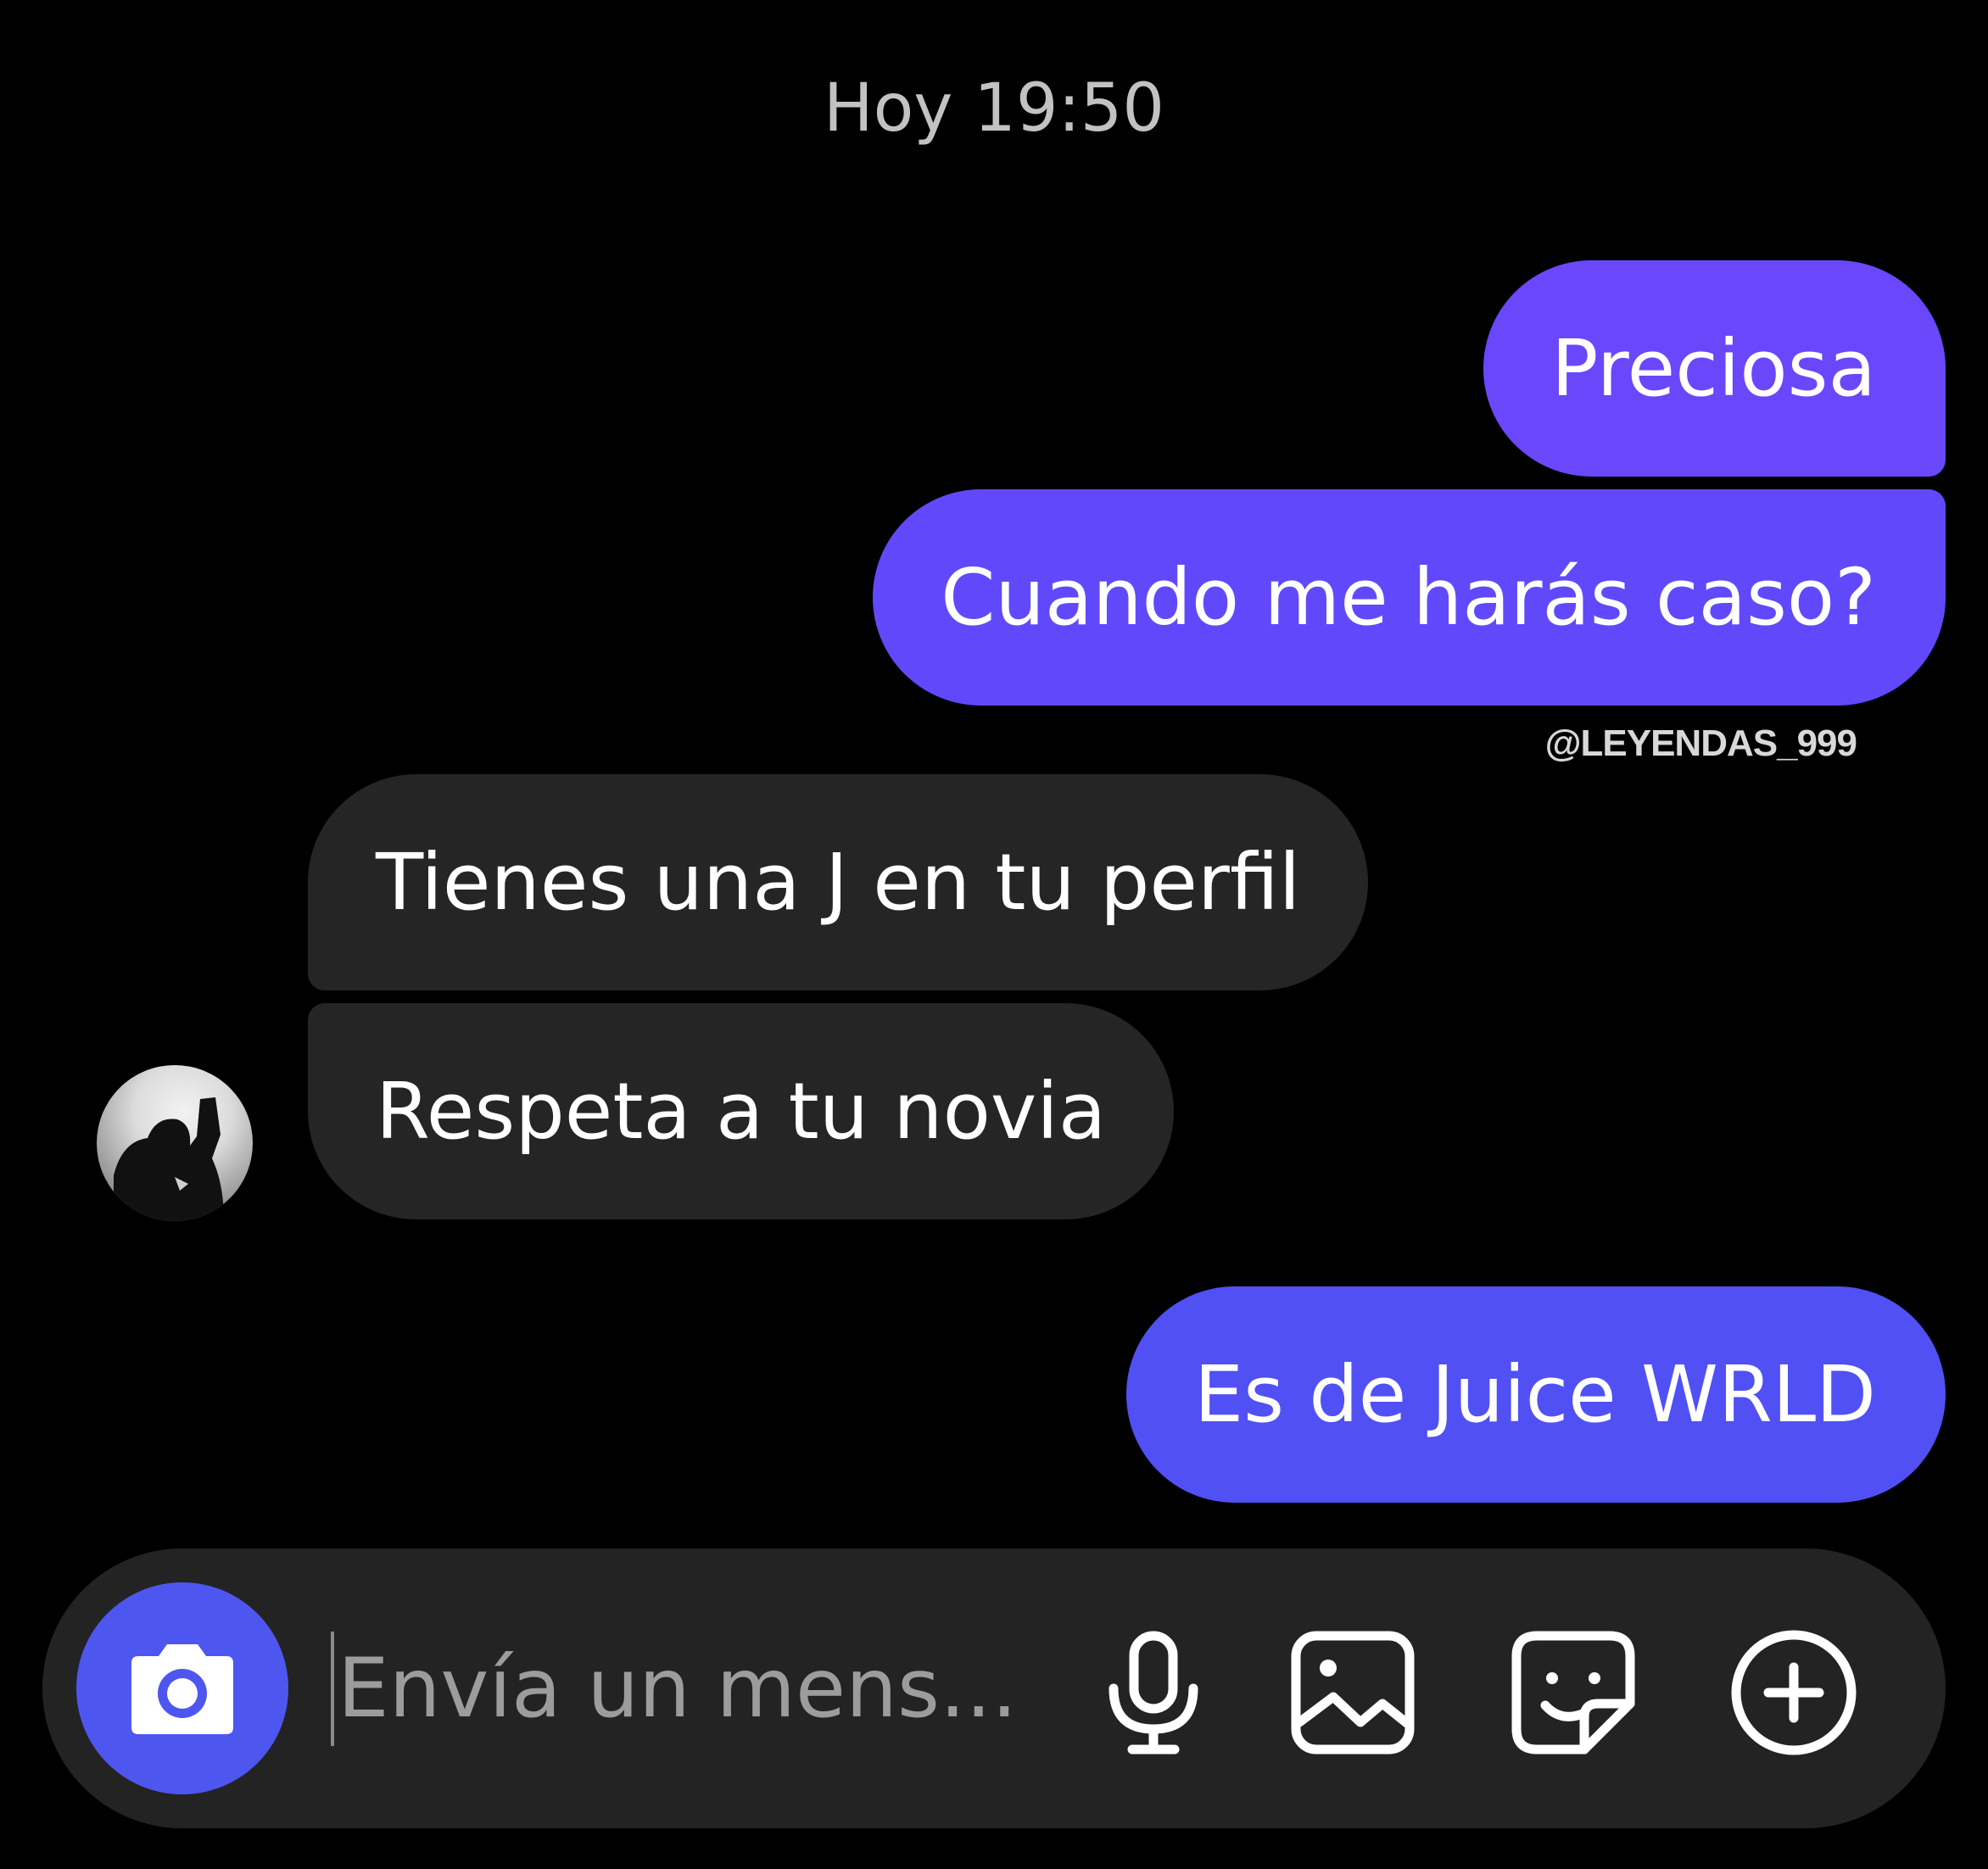 The image size is (1988, 1869). I want to click on sticker-button, so click(1573, 1692).